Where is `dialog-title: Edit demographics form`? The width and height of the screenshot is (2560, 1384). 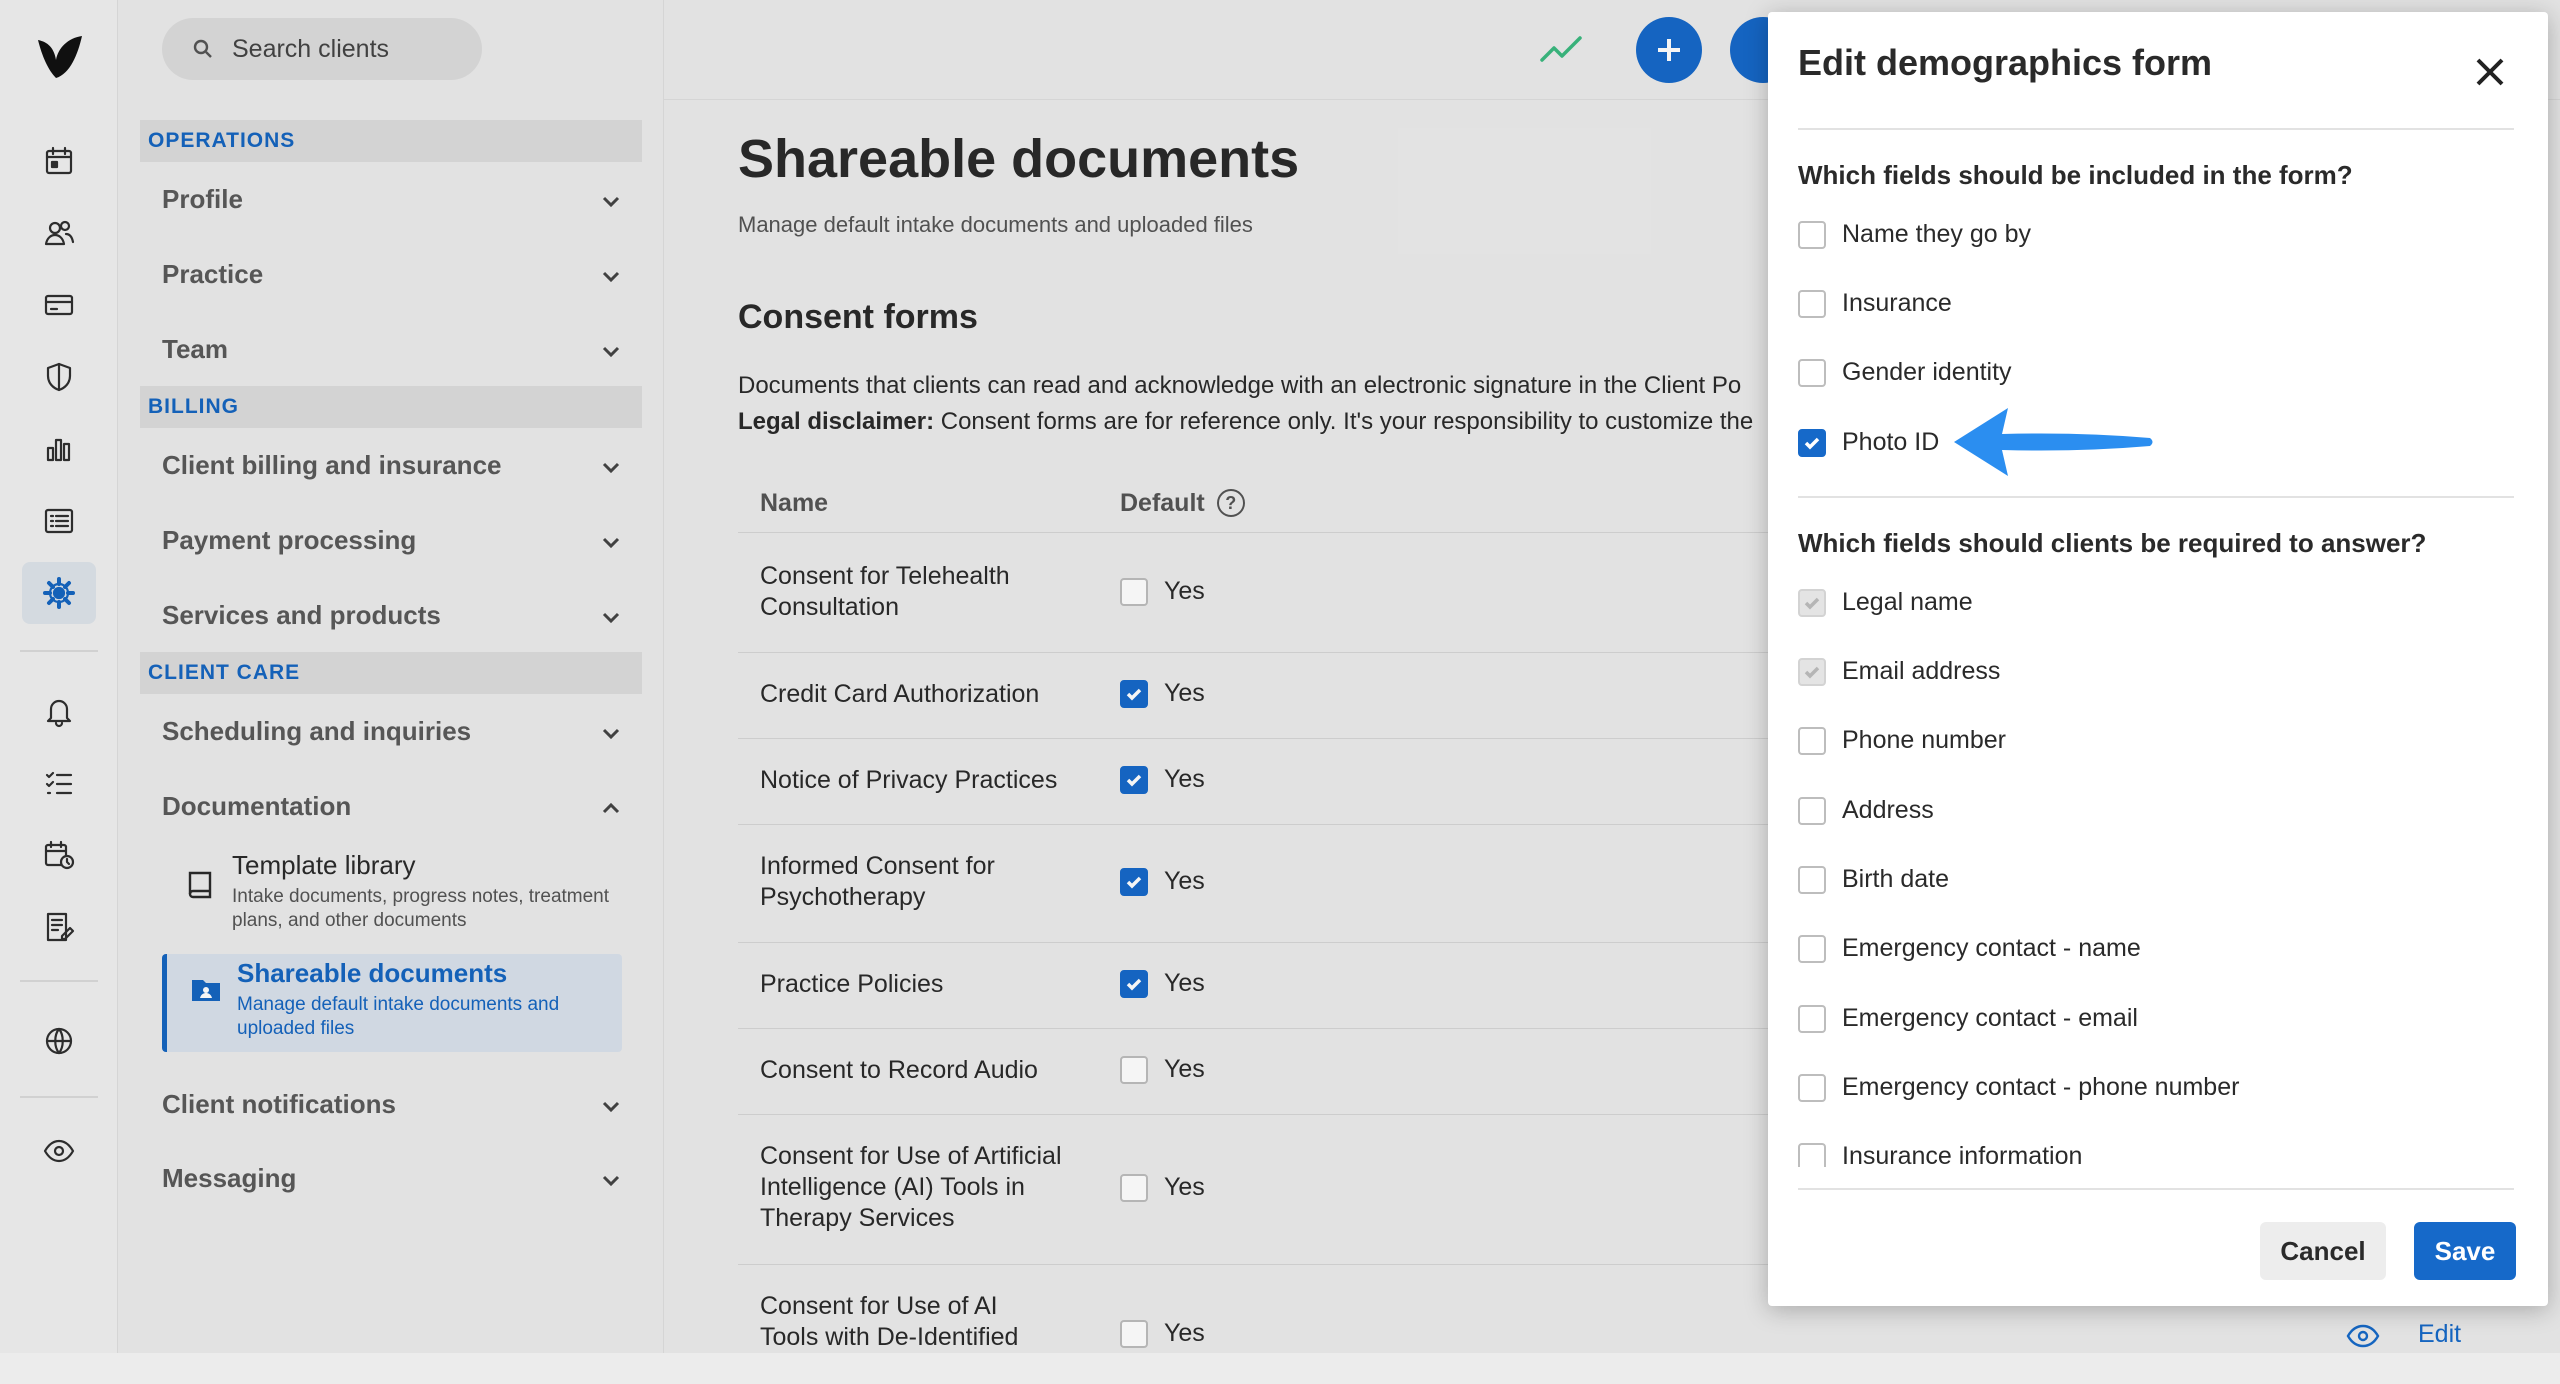
dialog-title: Edit demographics form is located at coordinates (2005, 62).